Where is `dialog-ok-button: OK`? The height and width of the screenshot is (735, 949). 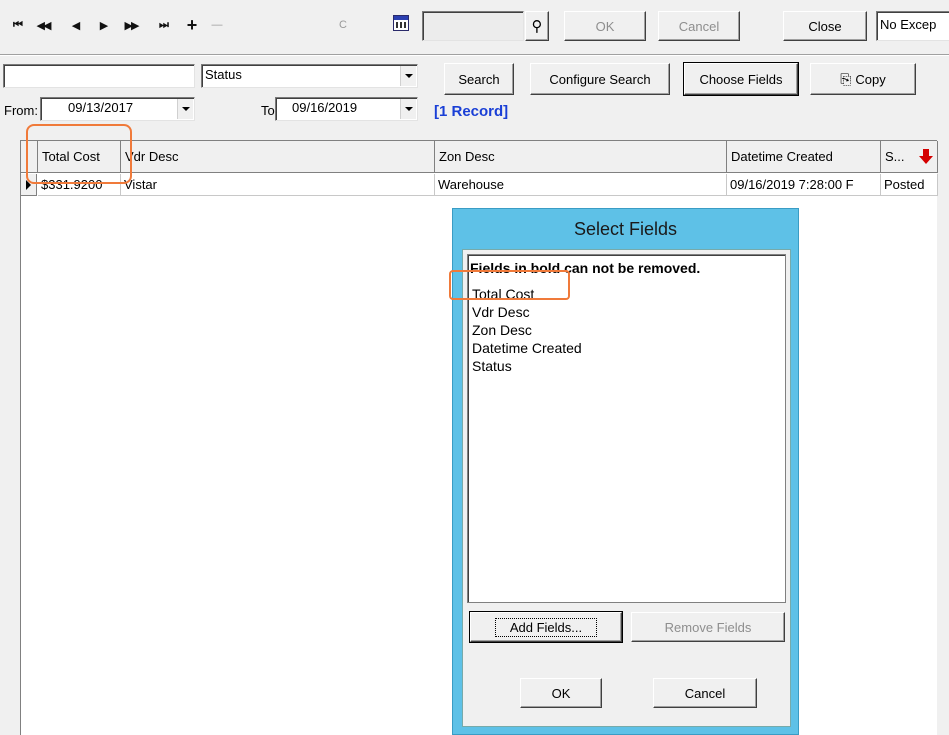 dialog-ok-button: OK is located at coordinates (561, 693).